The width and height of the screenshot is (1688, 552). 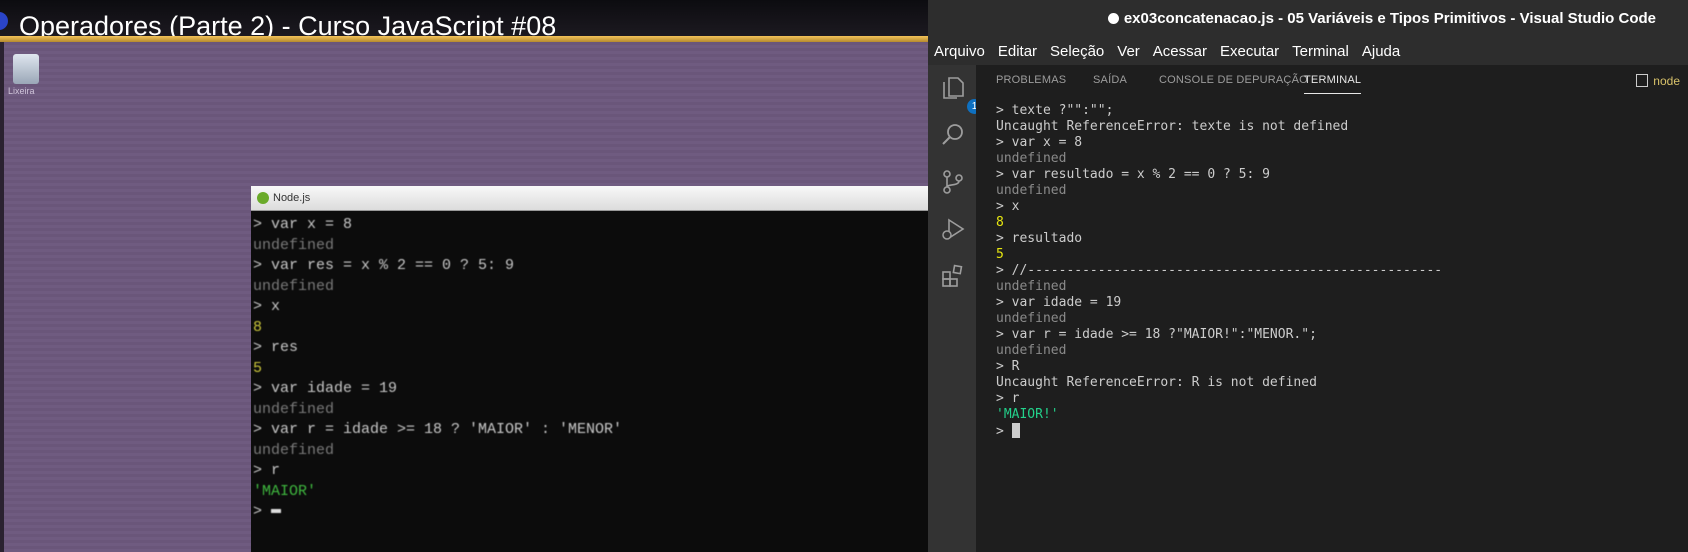 What do you see at coordinates (1219, 399) in the screenshot?
I see `terminal-line: > r` at bounding box center [1219, 399].